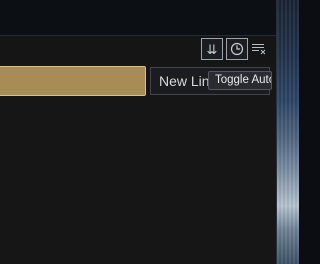  What do you see at coordinates (184, 81) in the screenshot?
I see `new-line-button-label: New Lin` at bounding box center [184, 81].